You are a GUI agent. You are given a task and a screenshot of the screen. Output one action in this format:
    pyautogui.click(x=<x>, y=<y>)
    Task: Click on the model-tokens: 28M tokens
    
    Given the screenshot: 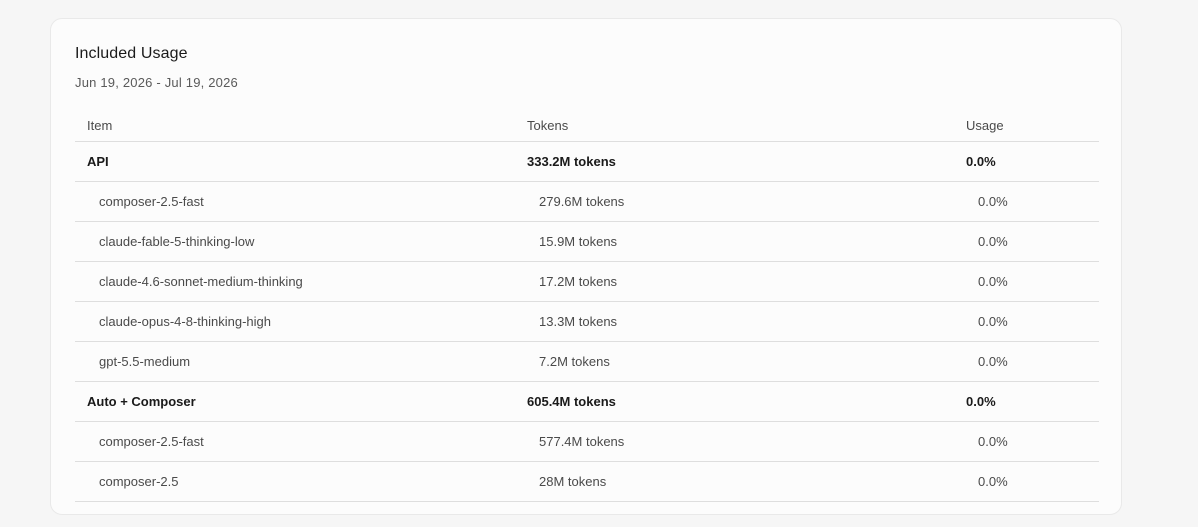 What is the action you would take?
    pyautogui.click(x=746, y=481)
    